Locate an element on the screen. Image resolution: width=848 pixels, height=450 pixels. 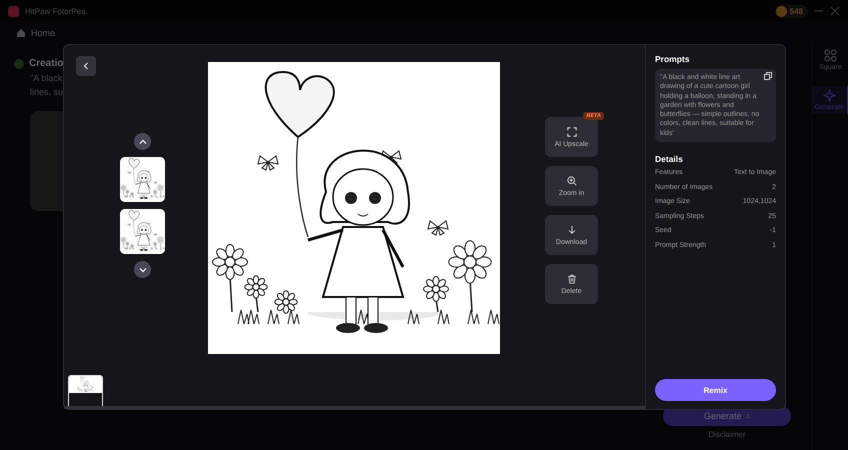
home-icon is located at coordinates (21, 33).